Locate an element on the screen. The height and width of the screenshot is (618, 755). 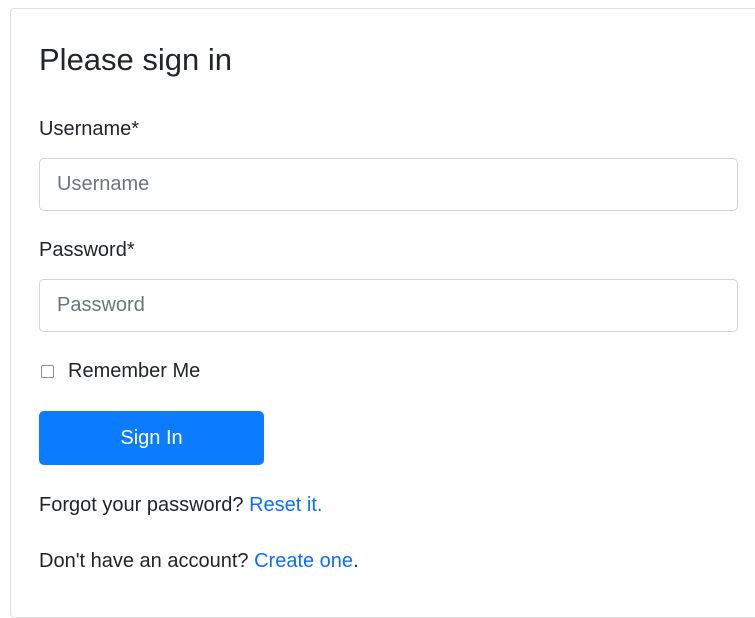
password-input is located at coordinates (388, 305).